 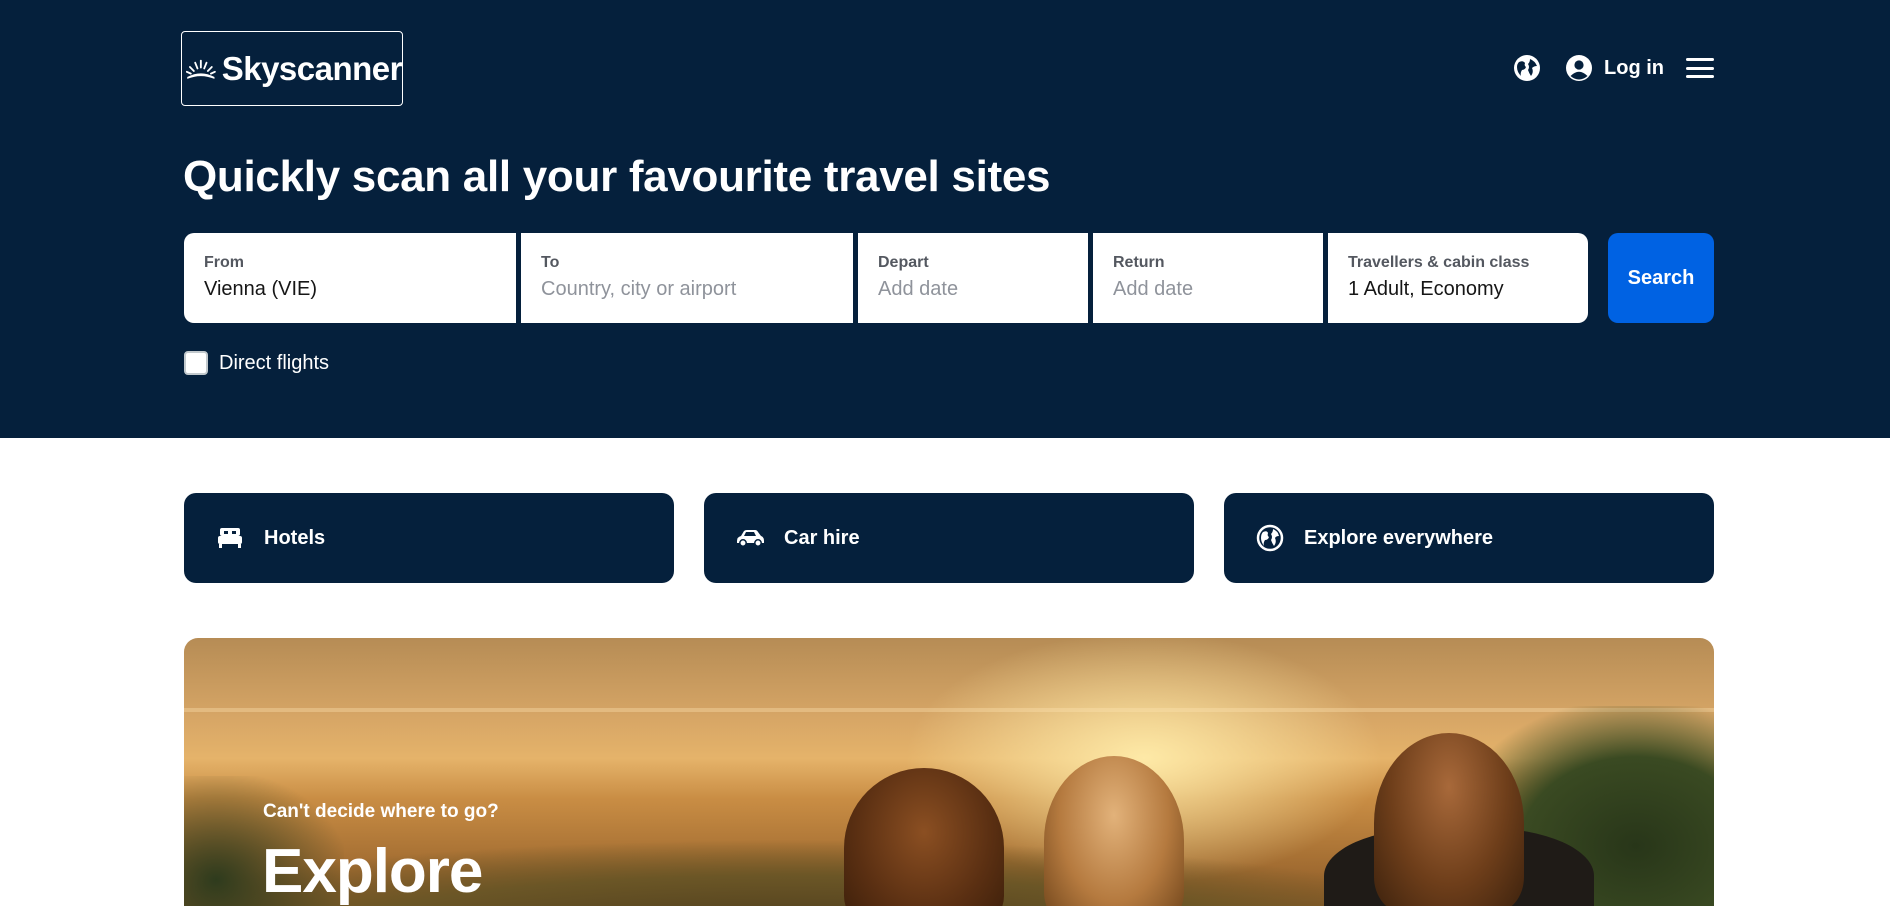 What do you see at coordinates (550, 262) in the screenshot?
I see `to-label: To` at bounding box center [550, 262].